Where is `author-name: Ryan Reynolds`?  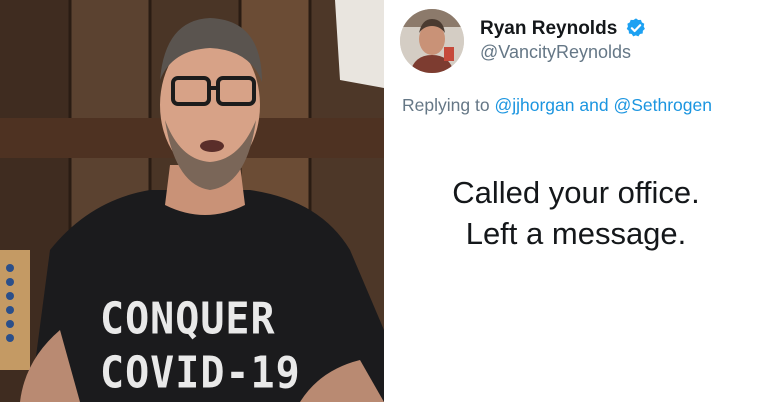 author-name: Ryan Reynolds is located at coordinates (548, 29).